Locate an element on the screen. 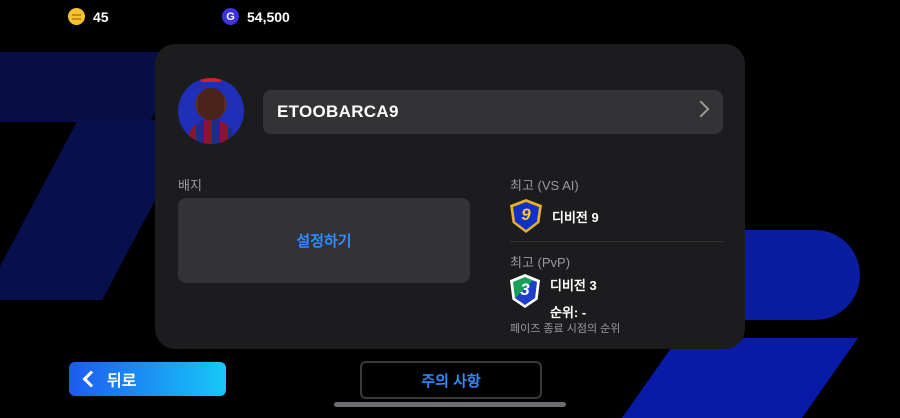  phase-end-note: 페이즈 종료 시점의 순위 is located at coordinates (565, 329).